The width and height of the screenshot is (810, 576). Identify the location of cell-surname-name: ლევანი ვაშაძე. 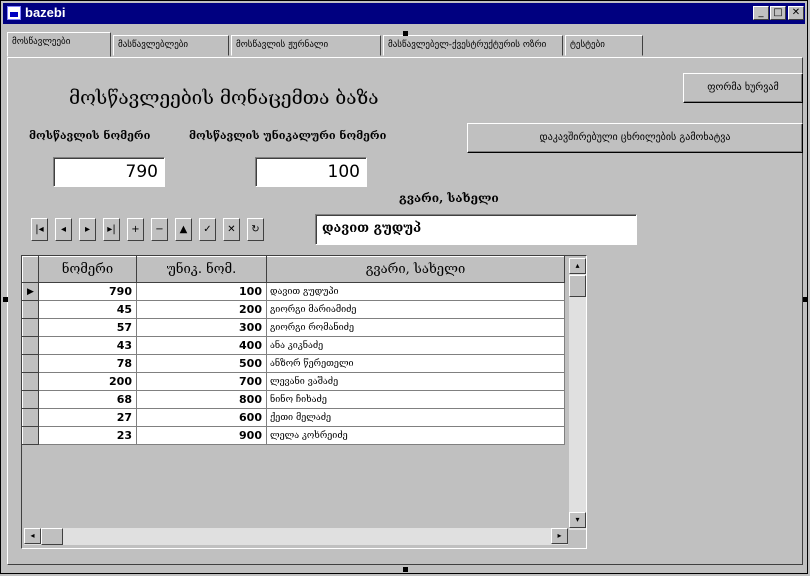
(415, 381).